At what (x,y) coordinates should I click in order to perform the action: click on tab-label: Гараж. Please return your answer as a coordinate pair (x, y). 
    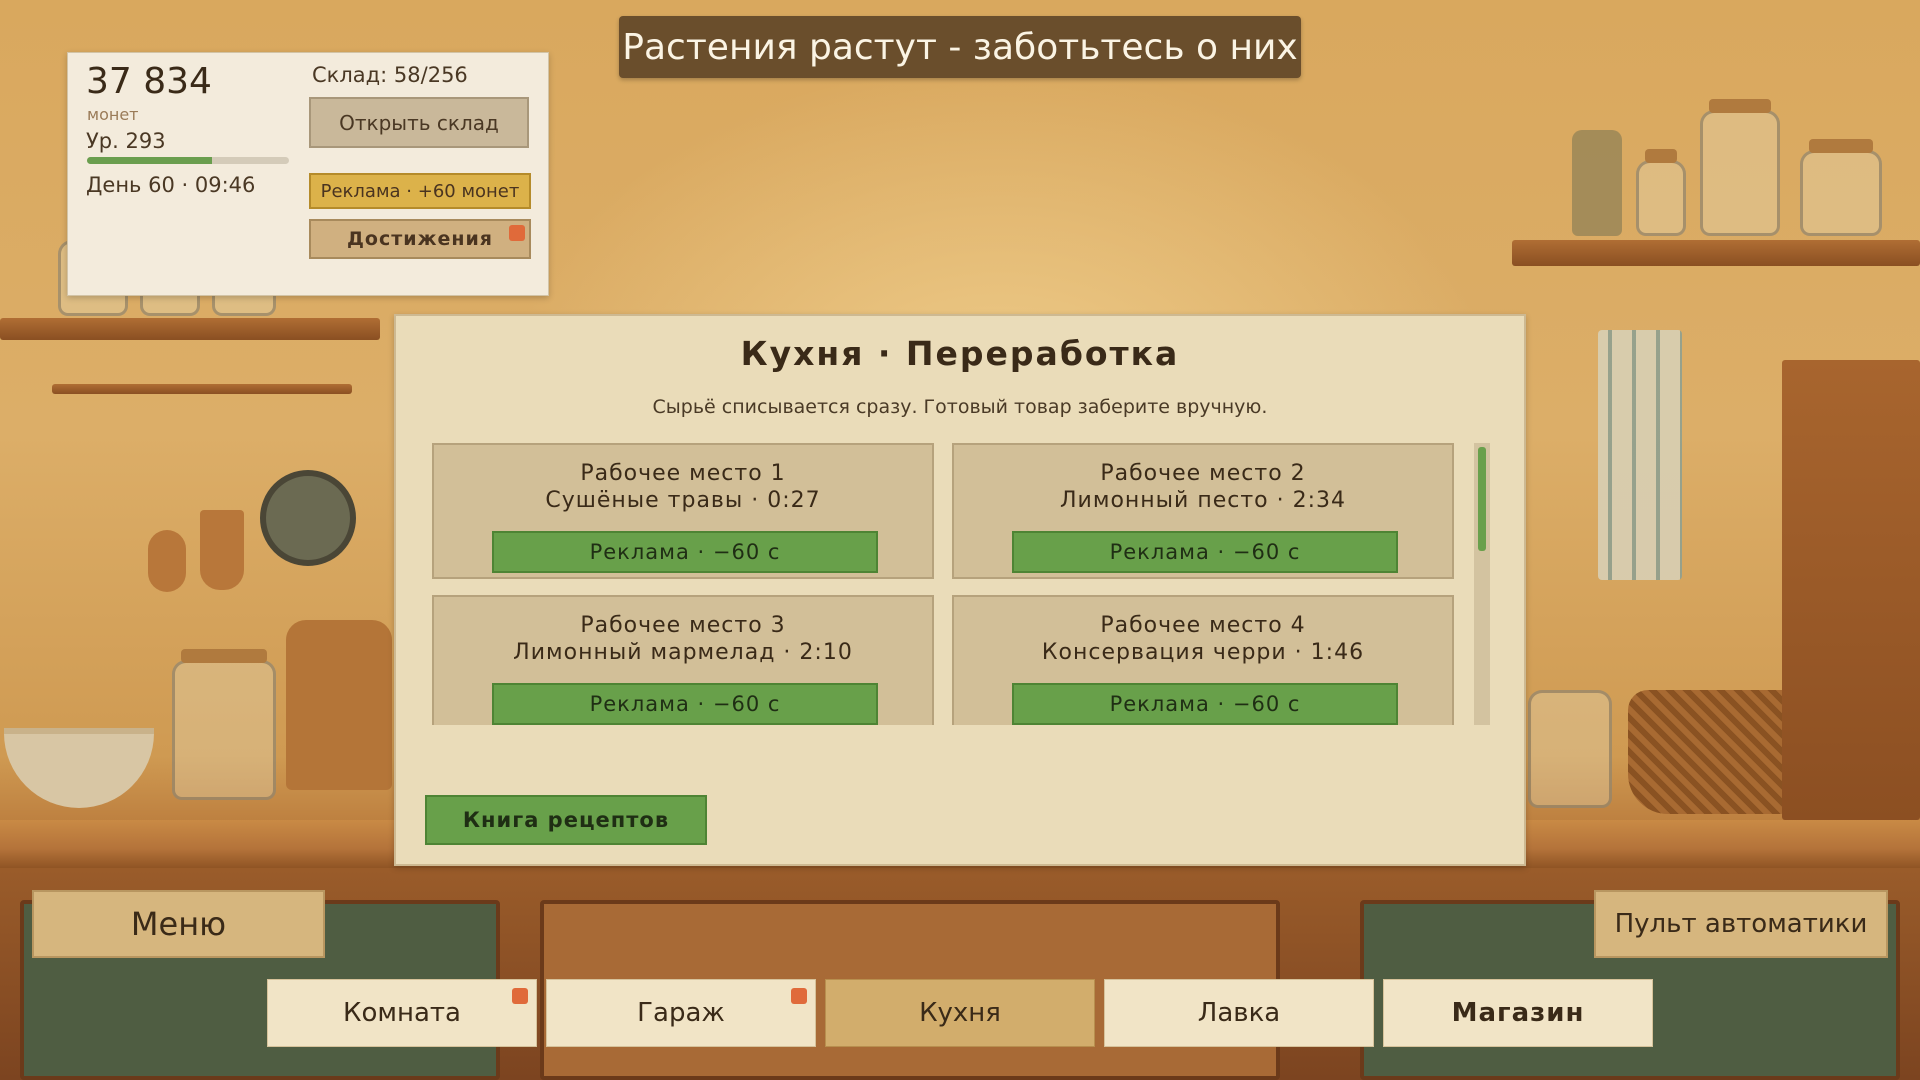
    Looking at the image, I should click on (681, 1013).